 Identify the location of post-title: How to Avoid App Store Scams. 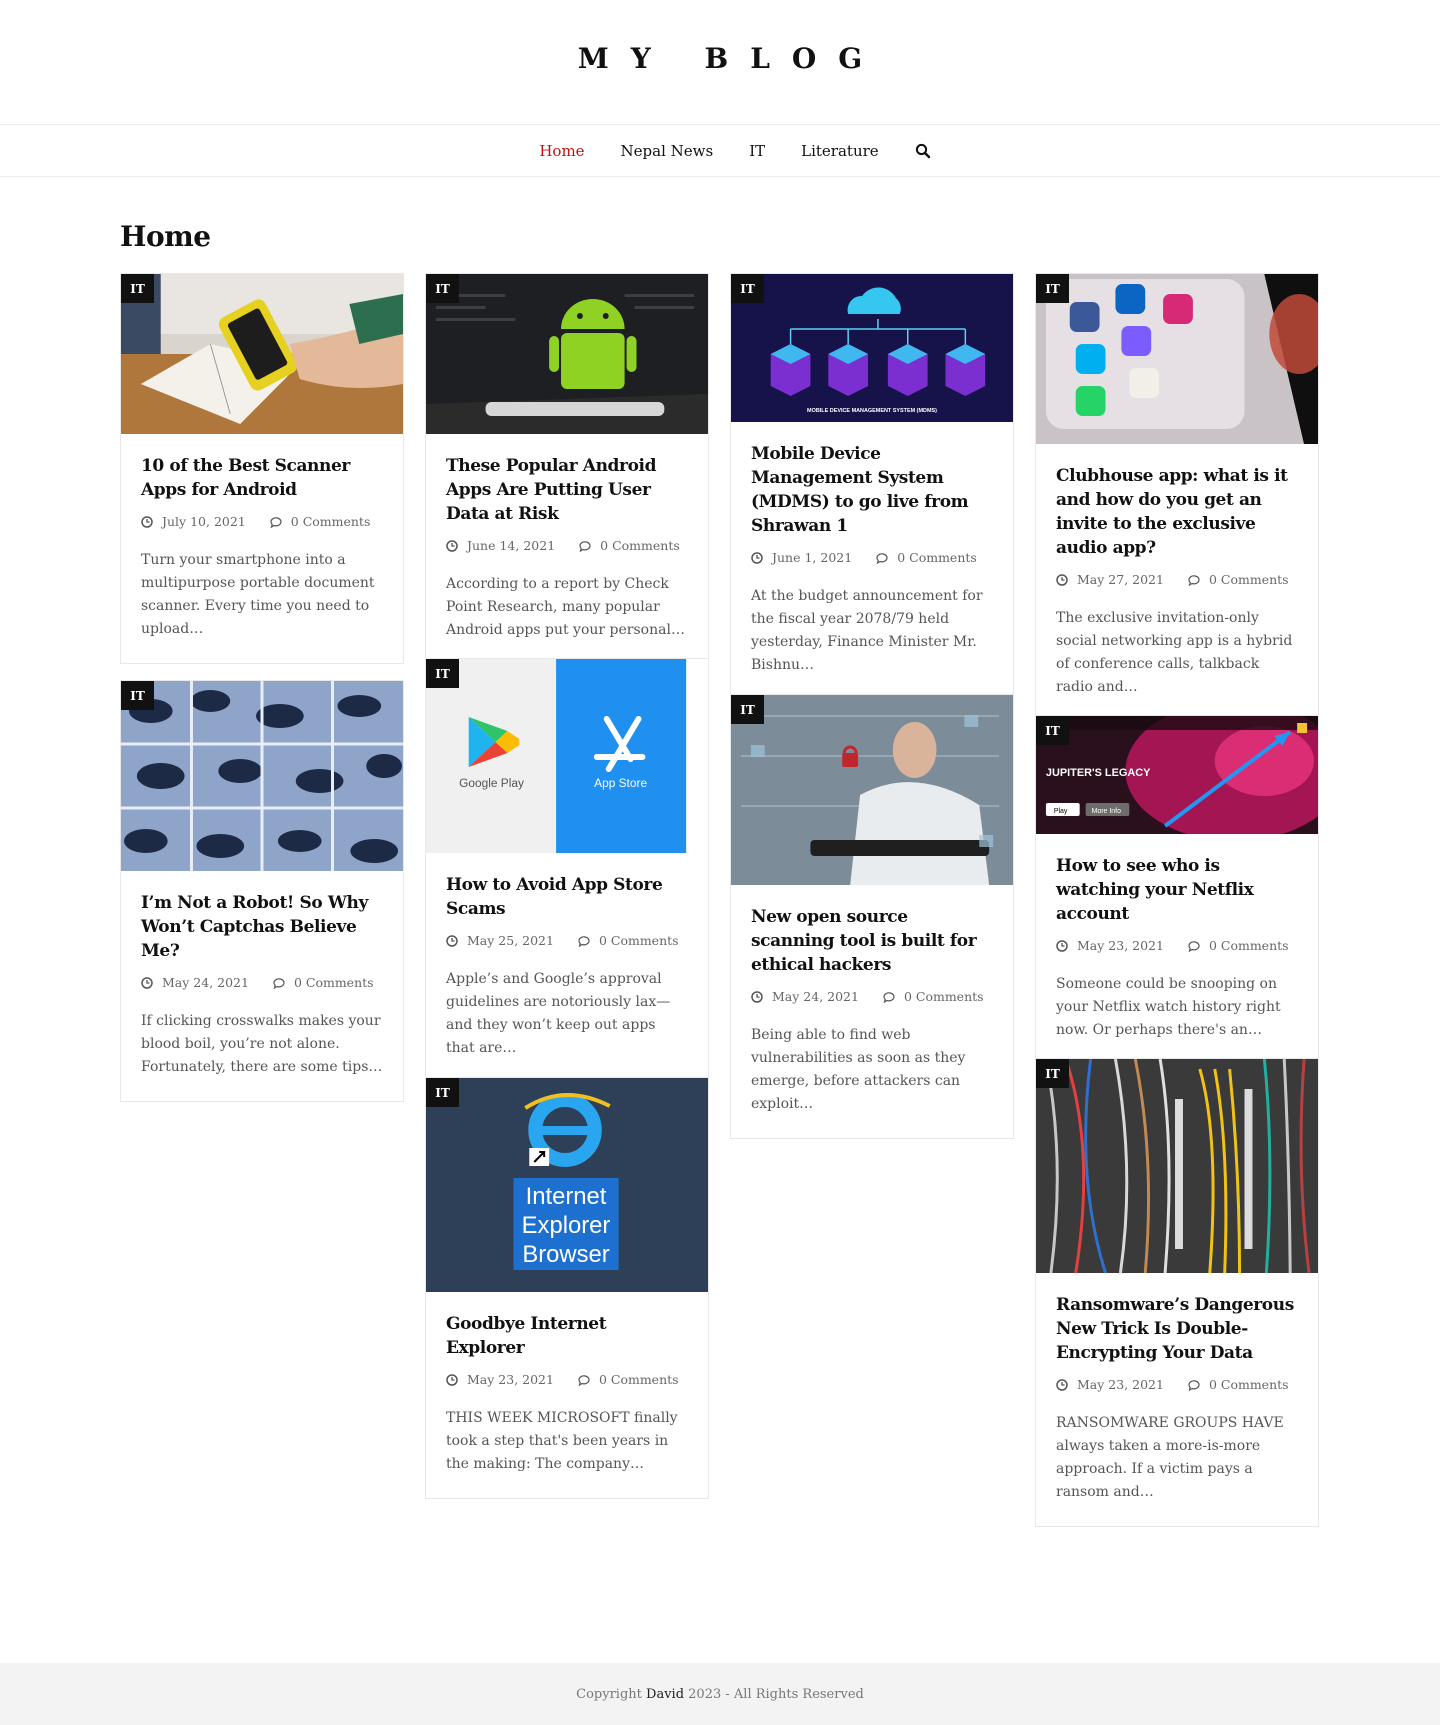
(567, 897).